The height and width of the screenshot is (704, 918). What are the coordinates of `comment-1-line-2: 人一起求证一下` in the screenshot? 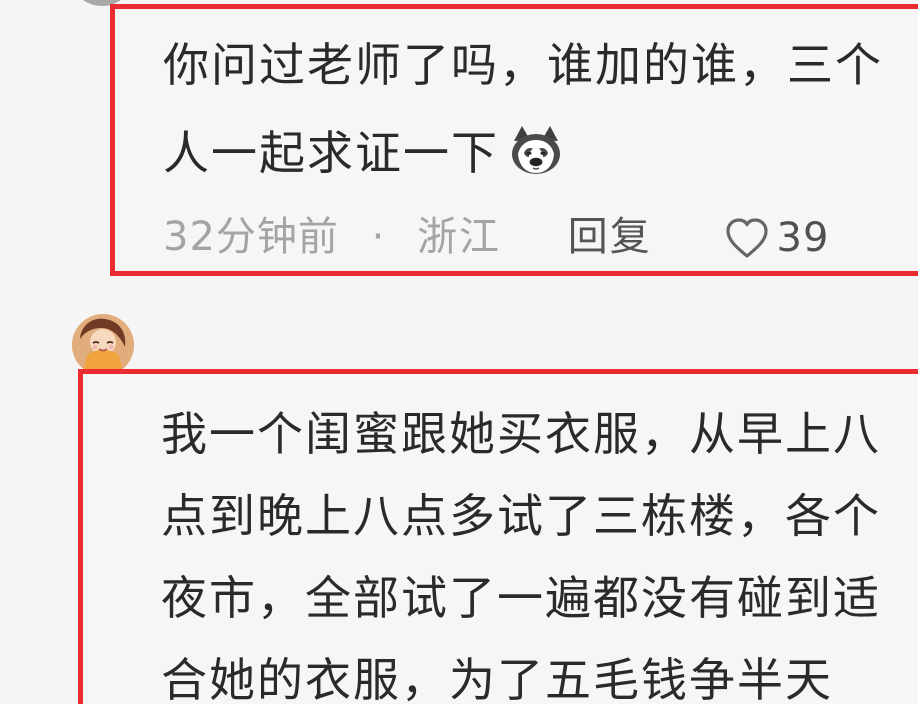 It's located at (365, 153).